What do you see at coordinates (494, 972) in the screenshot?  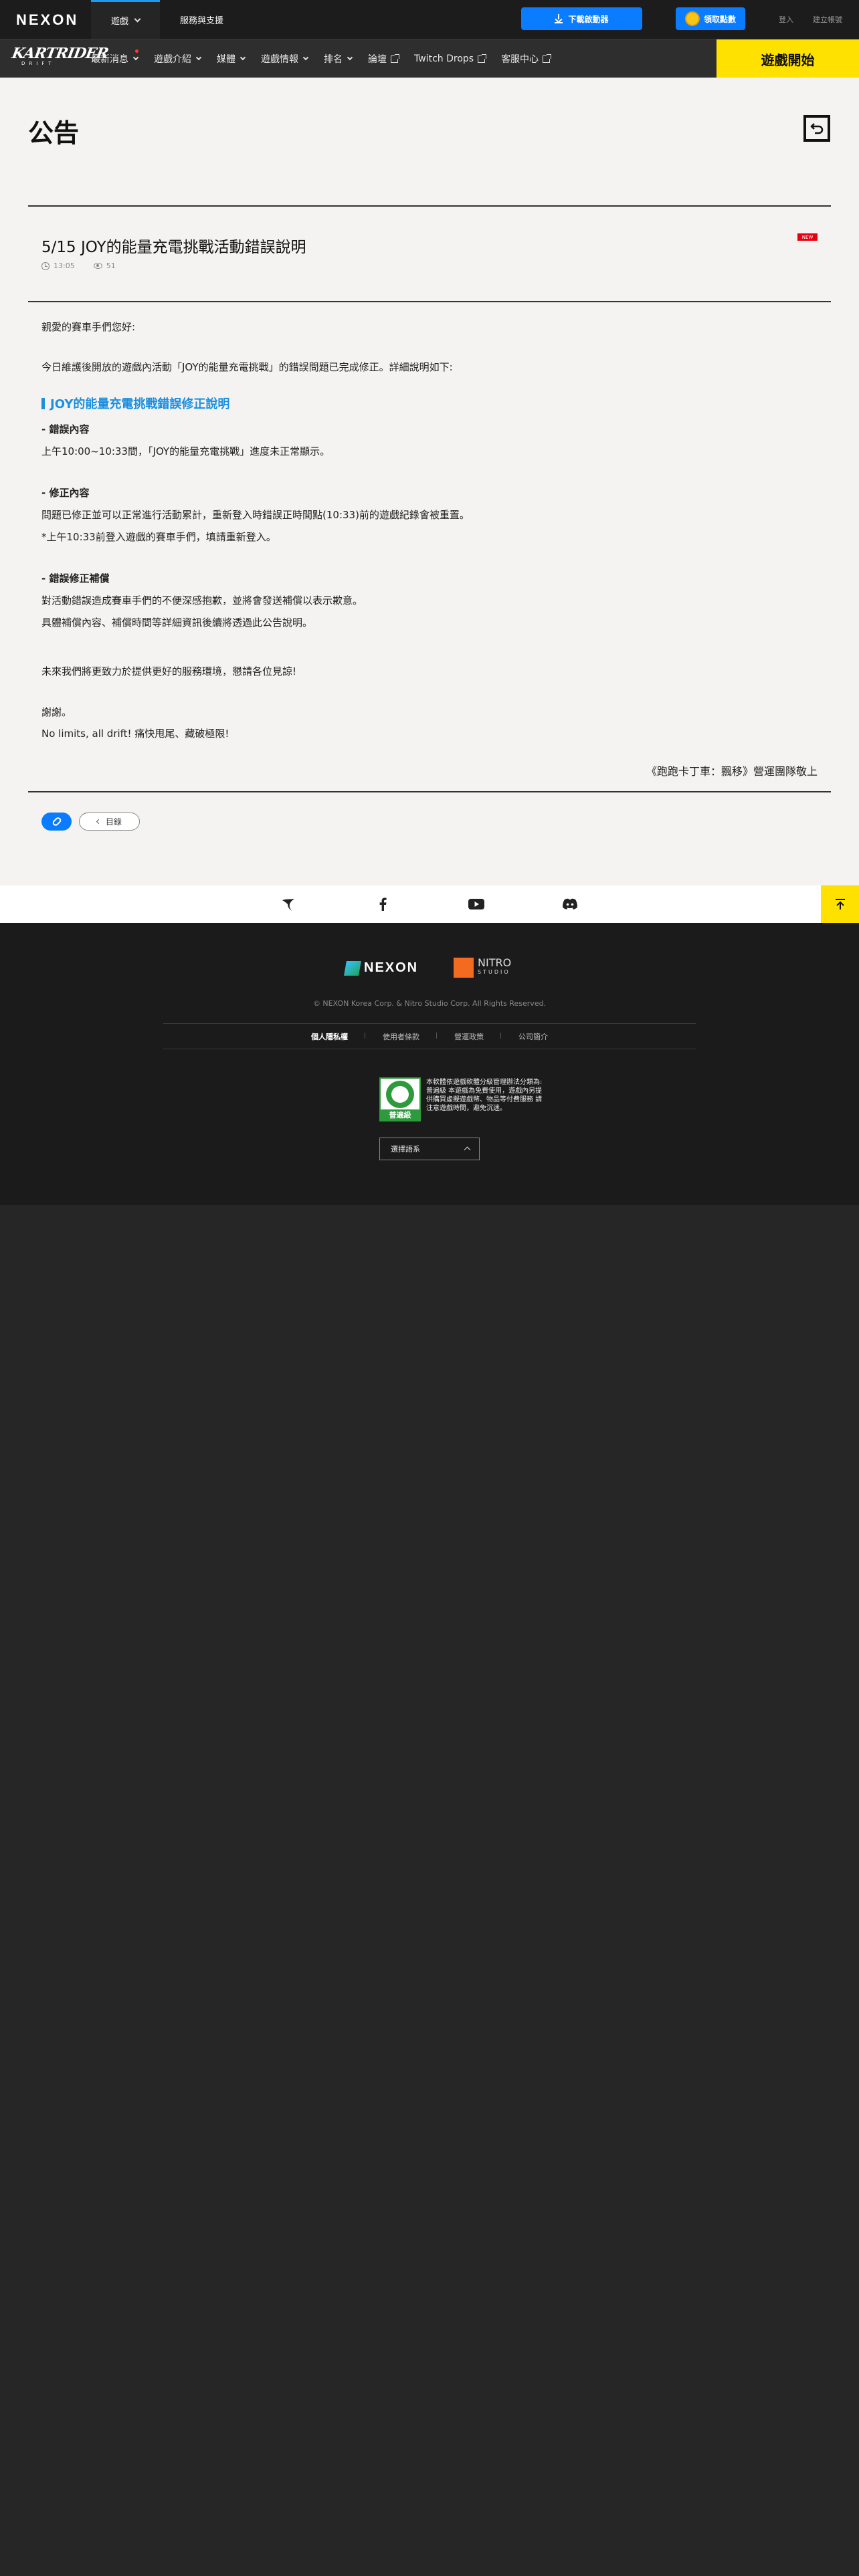 I see `nitro-sub: STUDIO` at bounding box center [494, 972].